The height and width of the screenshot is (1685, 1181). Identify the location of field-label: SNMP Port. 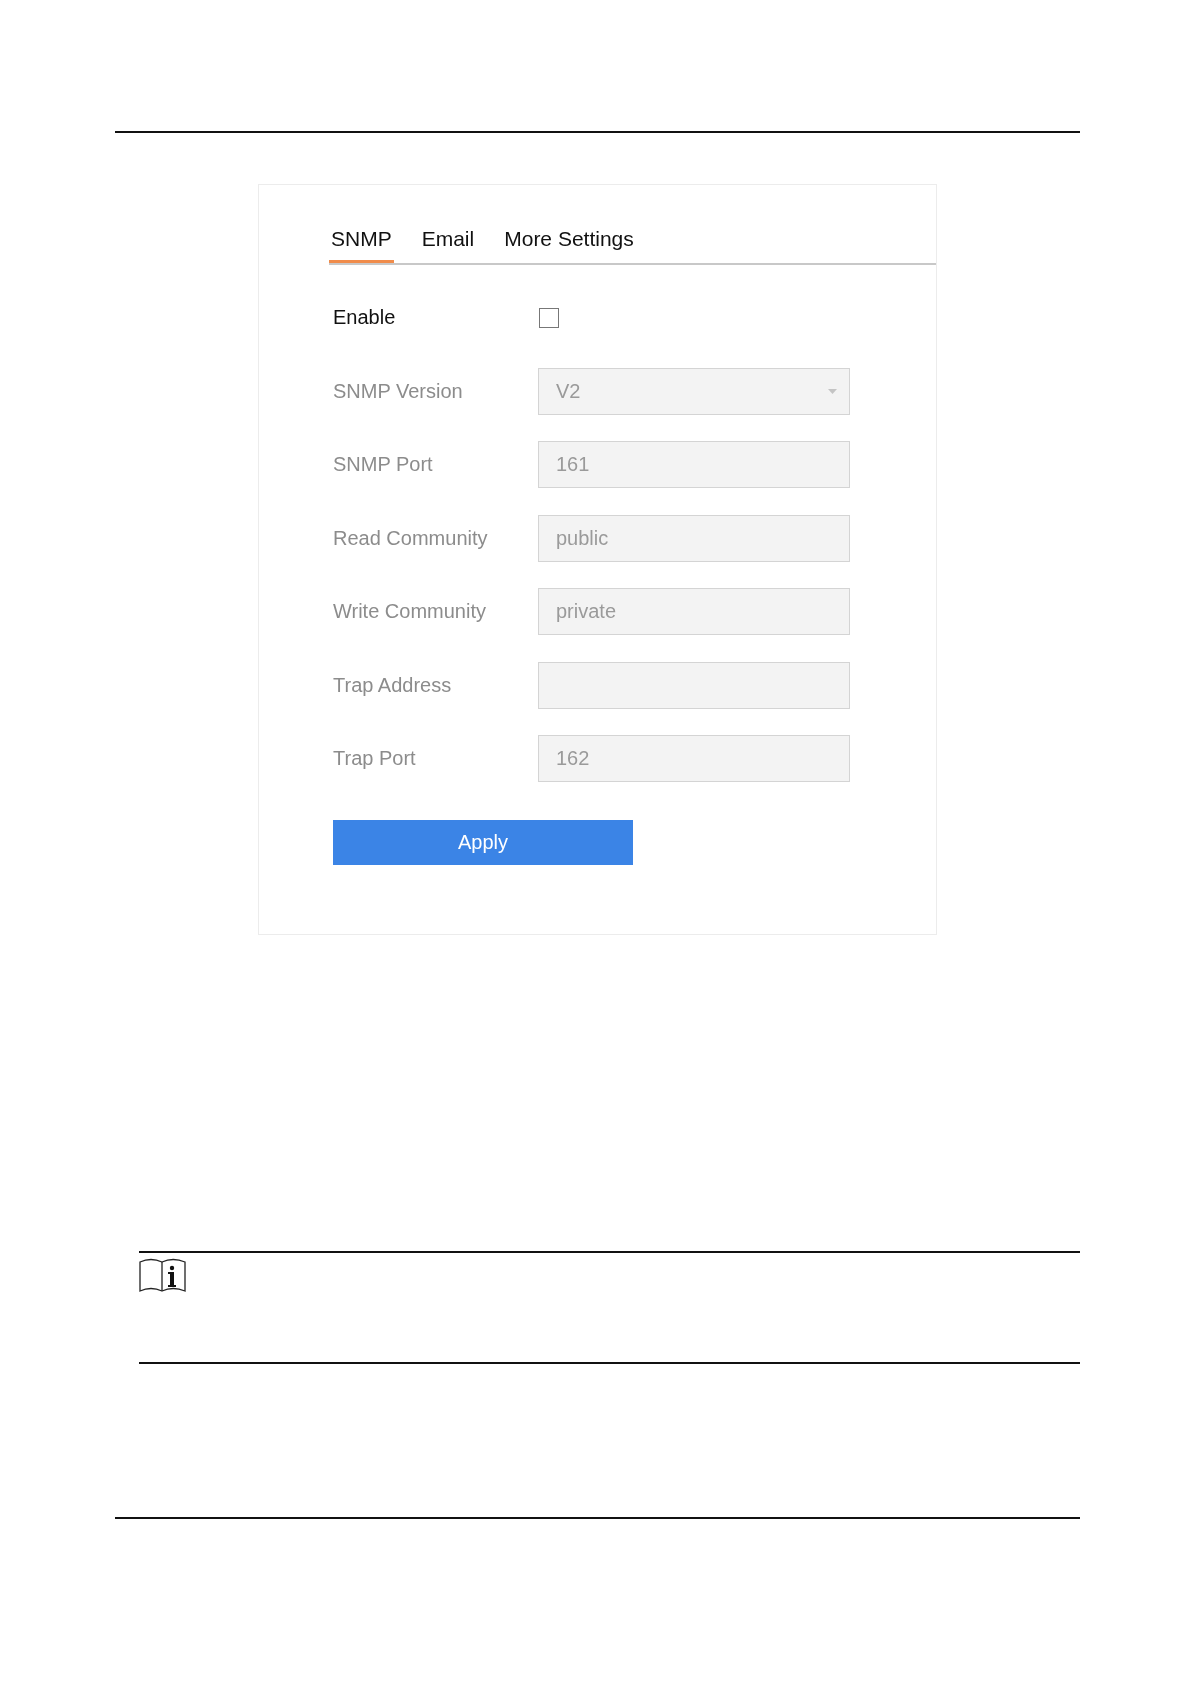
(383, 464).